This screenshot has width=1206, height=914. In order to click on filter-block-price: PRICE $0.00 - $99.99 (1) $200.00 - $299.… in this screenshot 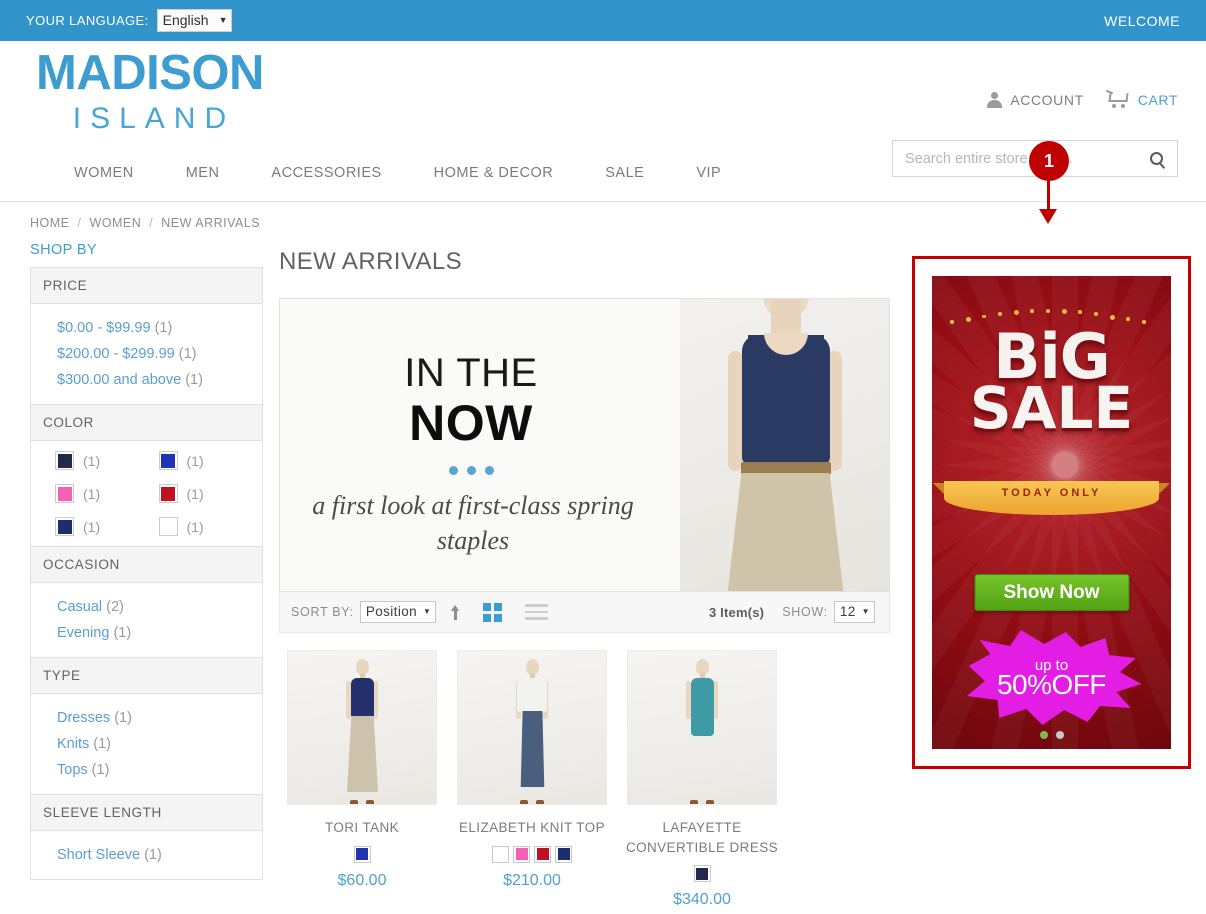, I will do `click(146, 335)`.